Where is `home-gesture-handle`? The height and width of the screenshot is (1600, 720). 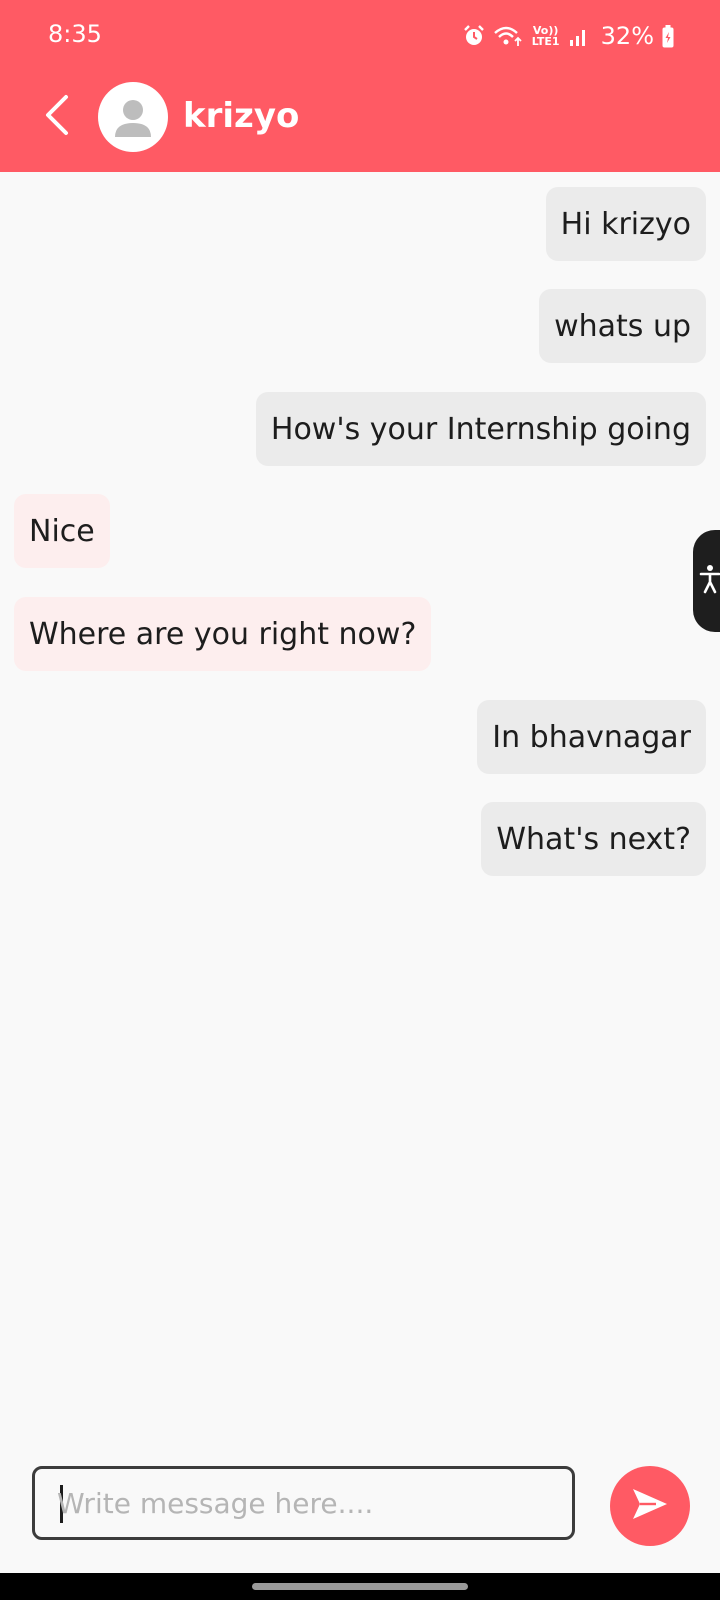 home-gesture-handle is located at coordinates (360, 1586).